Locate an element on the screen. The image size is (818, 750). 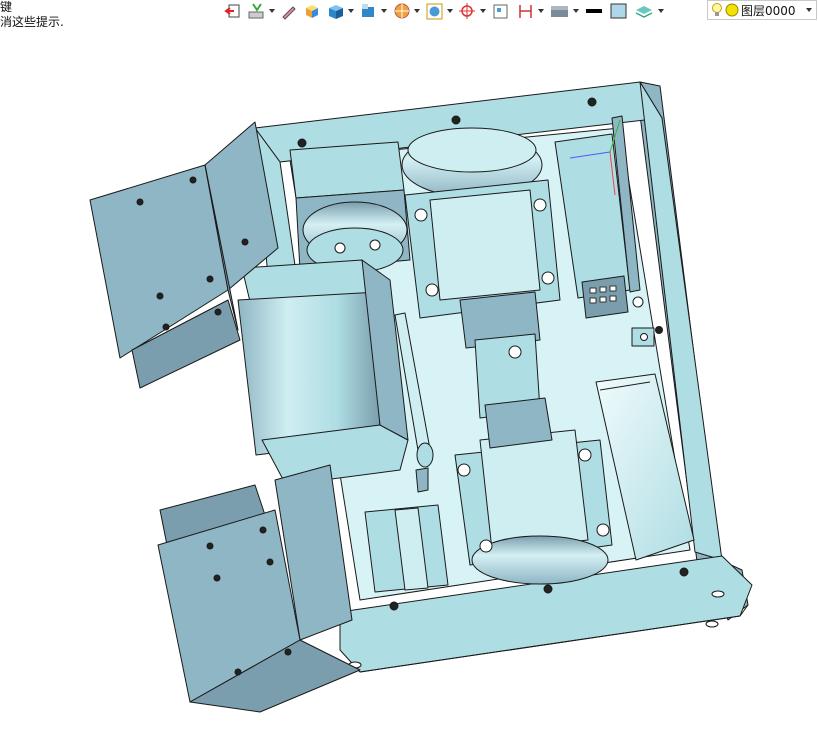
line-color-swatch is located at coordinates (594, 11).